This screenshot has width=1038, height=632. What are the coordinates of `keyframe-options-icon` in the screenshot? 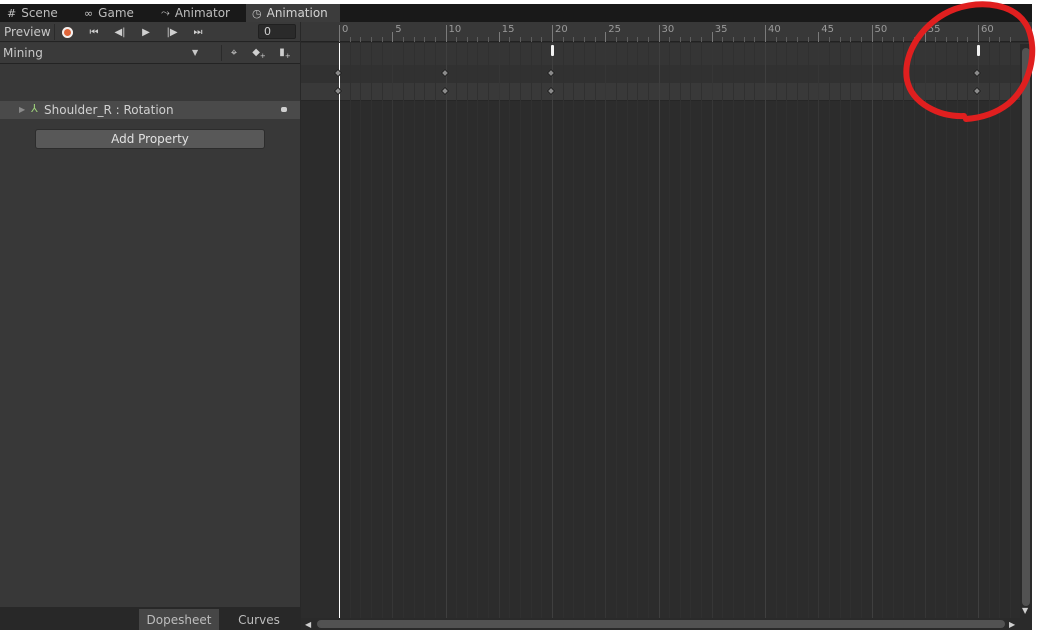 It's located at (284, 109).